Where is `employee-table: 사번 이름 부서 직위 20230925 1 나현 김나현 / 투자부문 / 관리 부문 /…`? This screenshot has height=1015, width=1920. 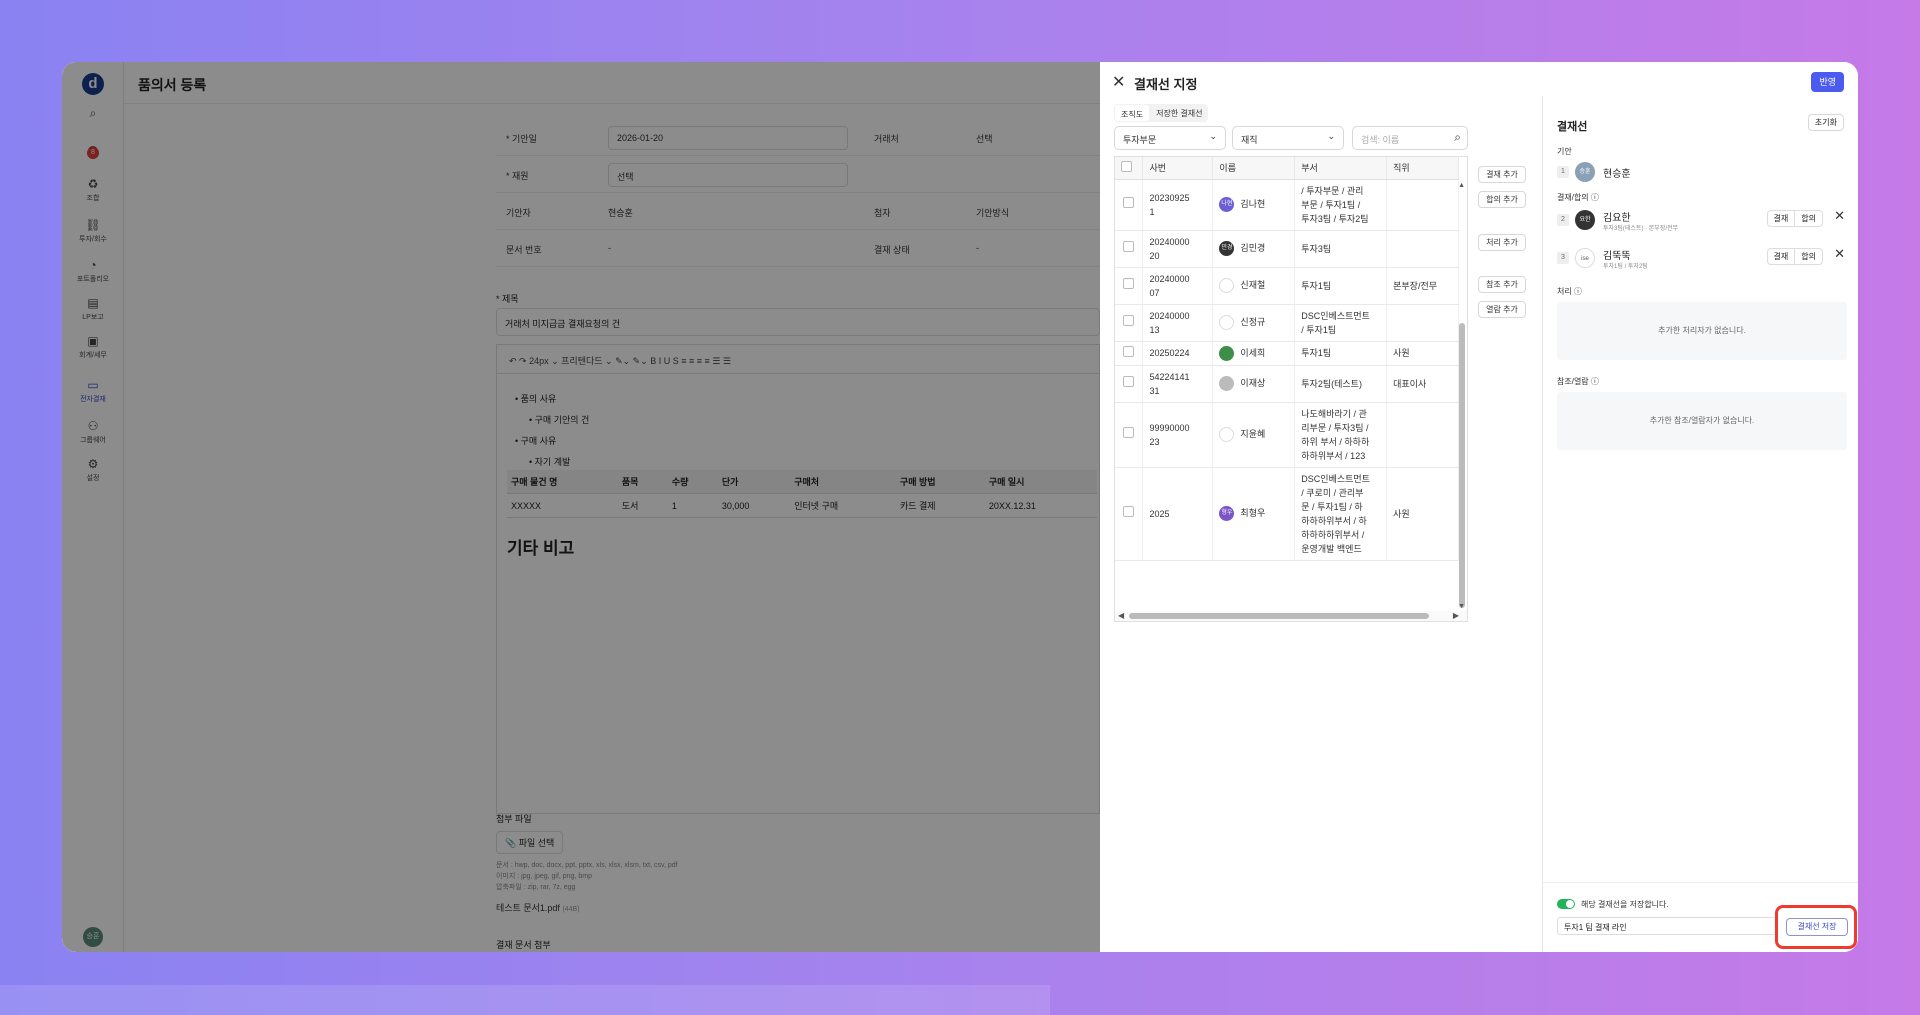
employee-table: 사번 이름 부서 직위 20230925 1 나현 김나현 / 투자부문 / 관리 부문 /… is located at coordinates (1291, 389).